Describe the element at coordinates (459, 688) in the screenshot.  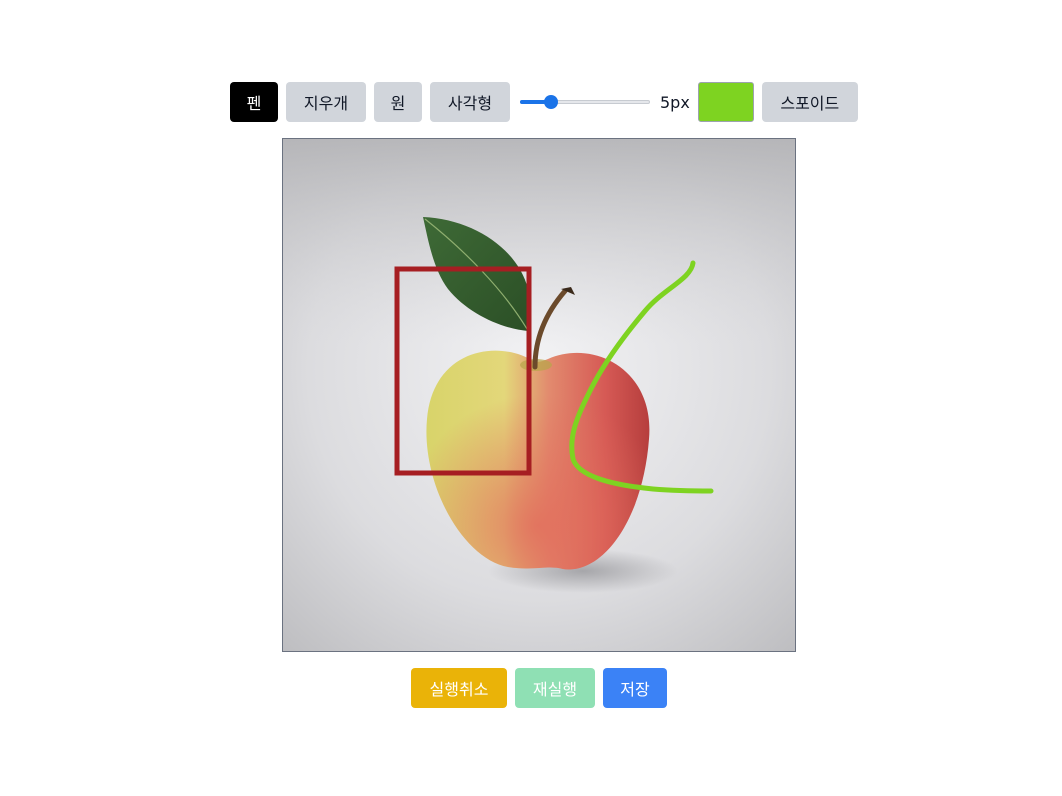
I see `undo-button: 실행취소` at that location.